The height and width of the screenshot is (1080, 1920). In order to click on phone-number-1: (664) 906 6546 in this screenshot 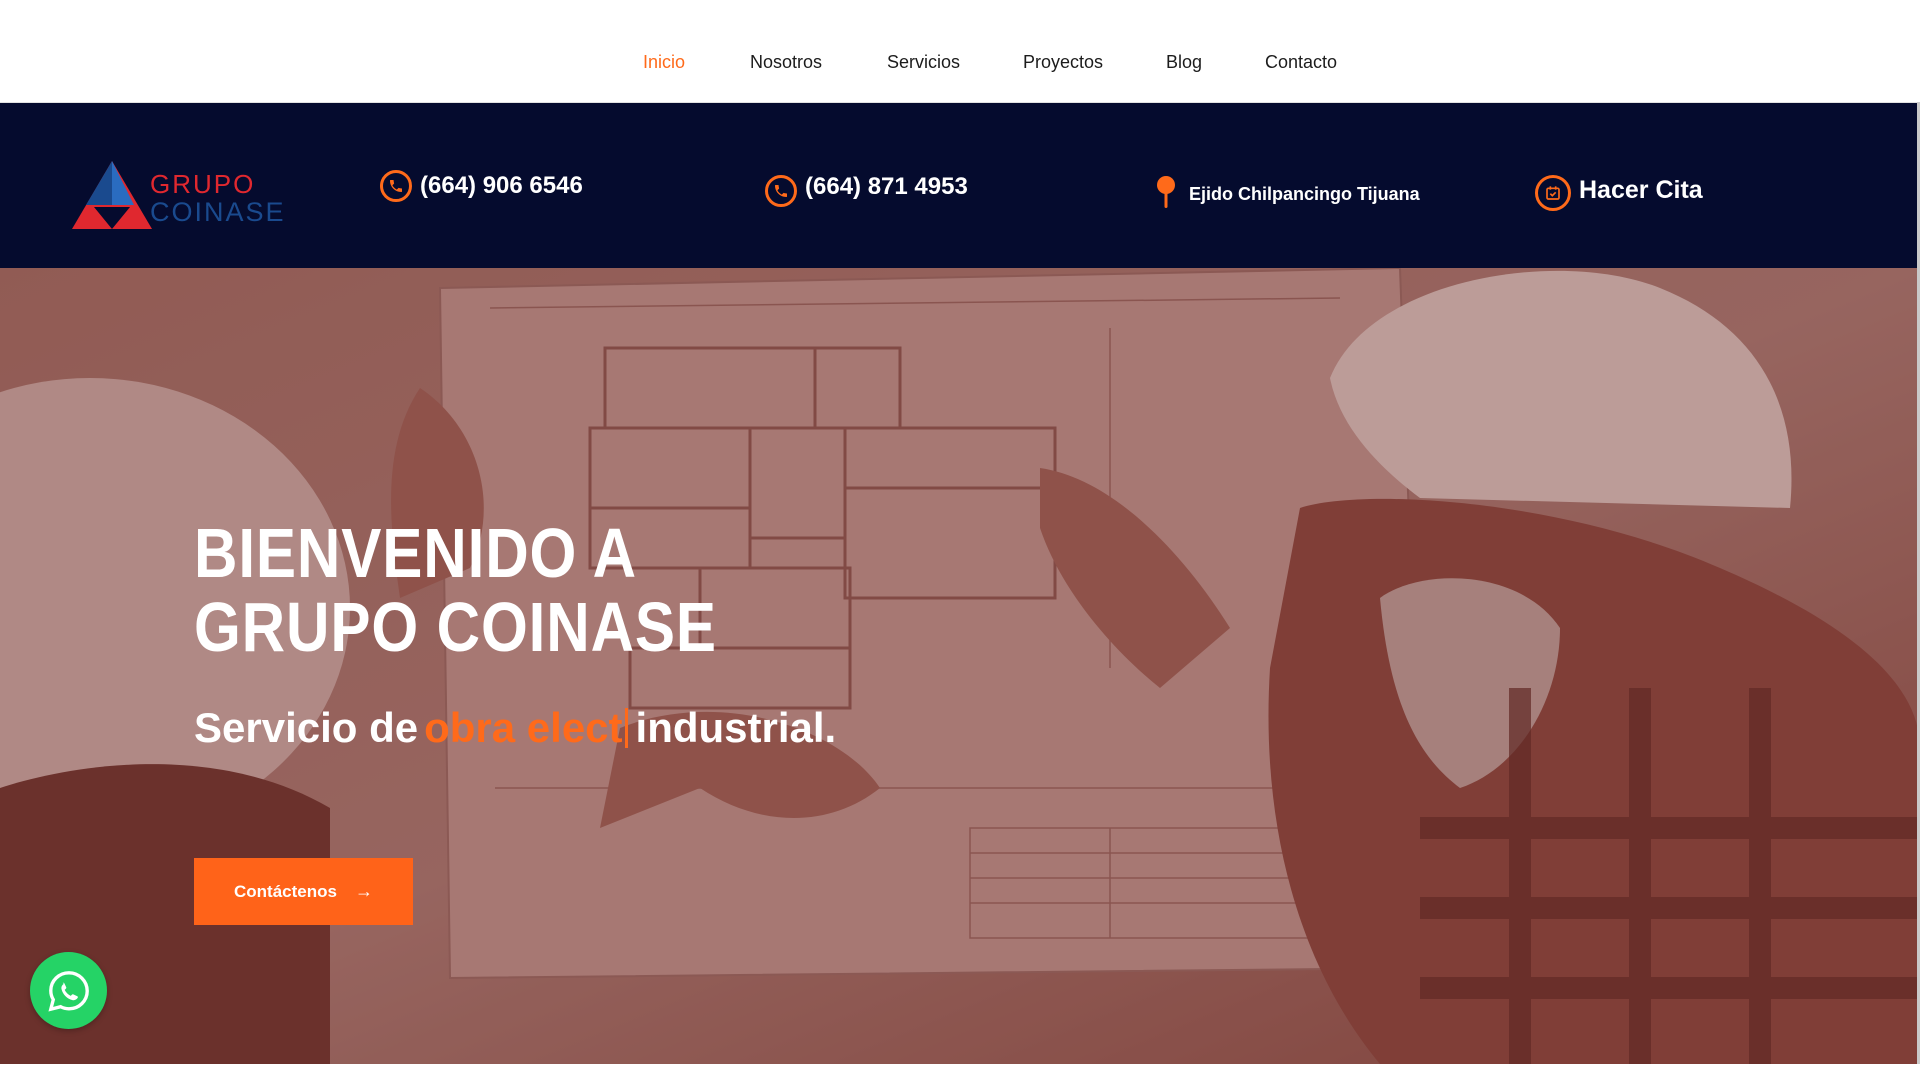, I will do `click(501, 185)`.